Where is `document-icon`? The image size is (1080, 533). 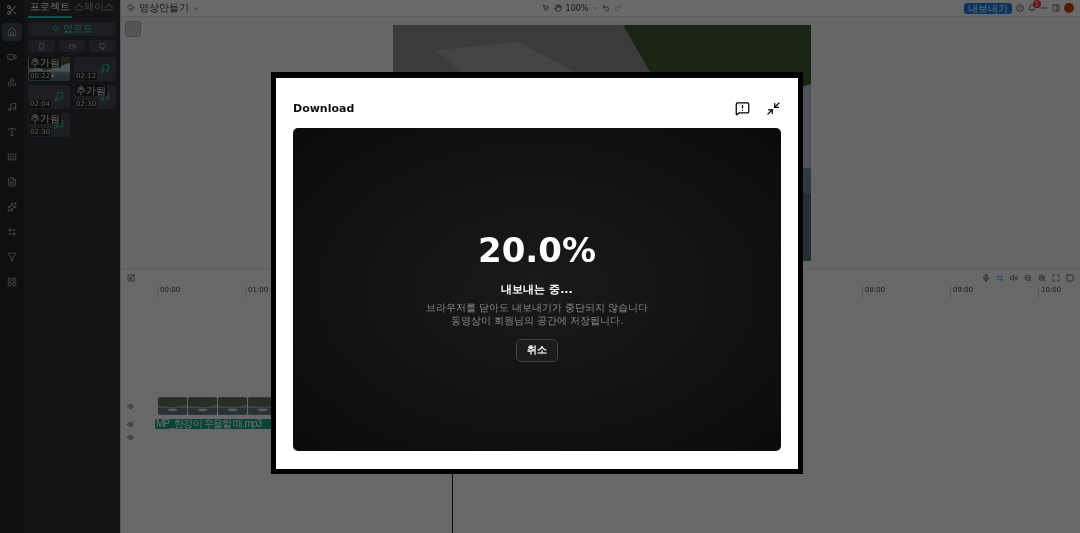
document-icon is located at coordinates (12, 182).